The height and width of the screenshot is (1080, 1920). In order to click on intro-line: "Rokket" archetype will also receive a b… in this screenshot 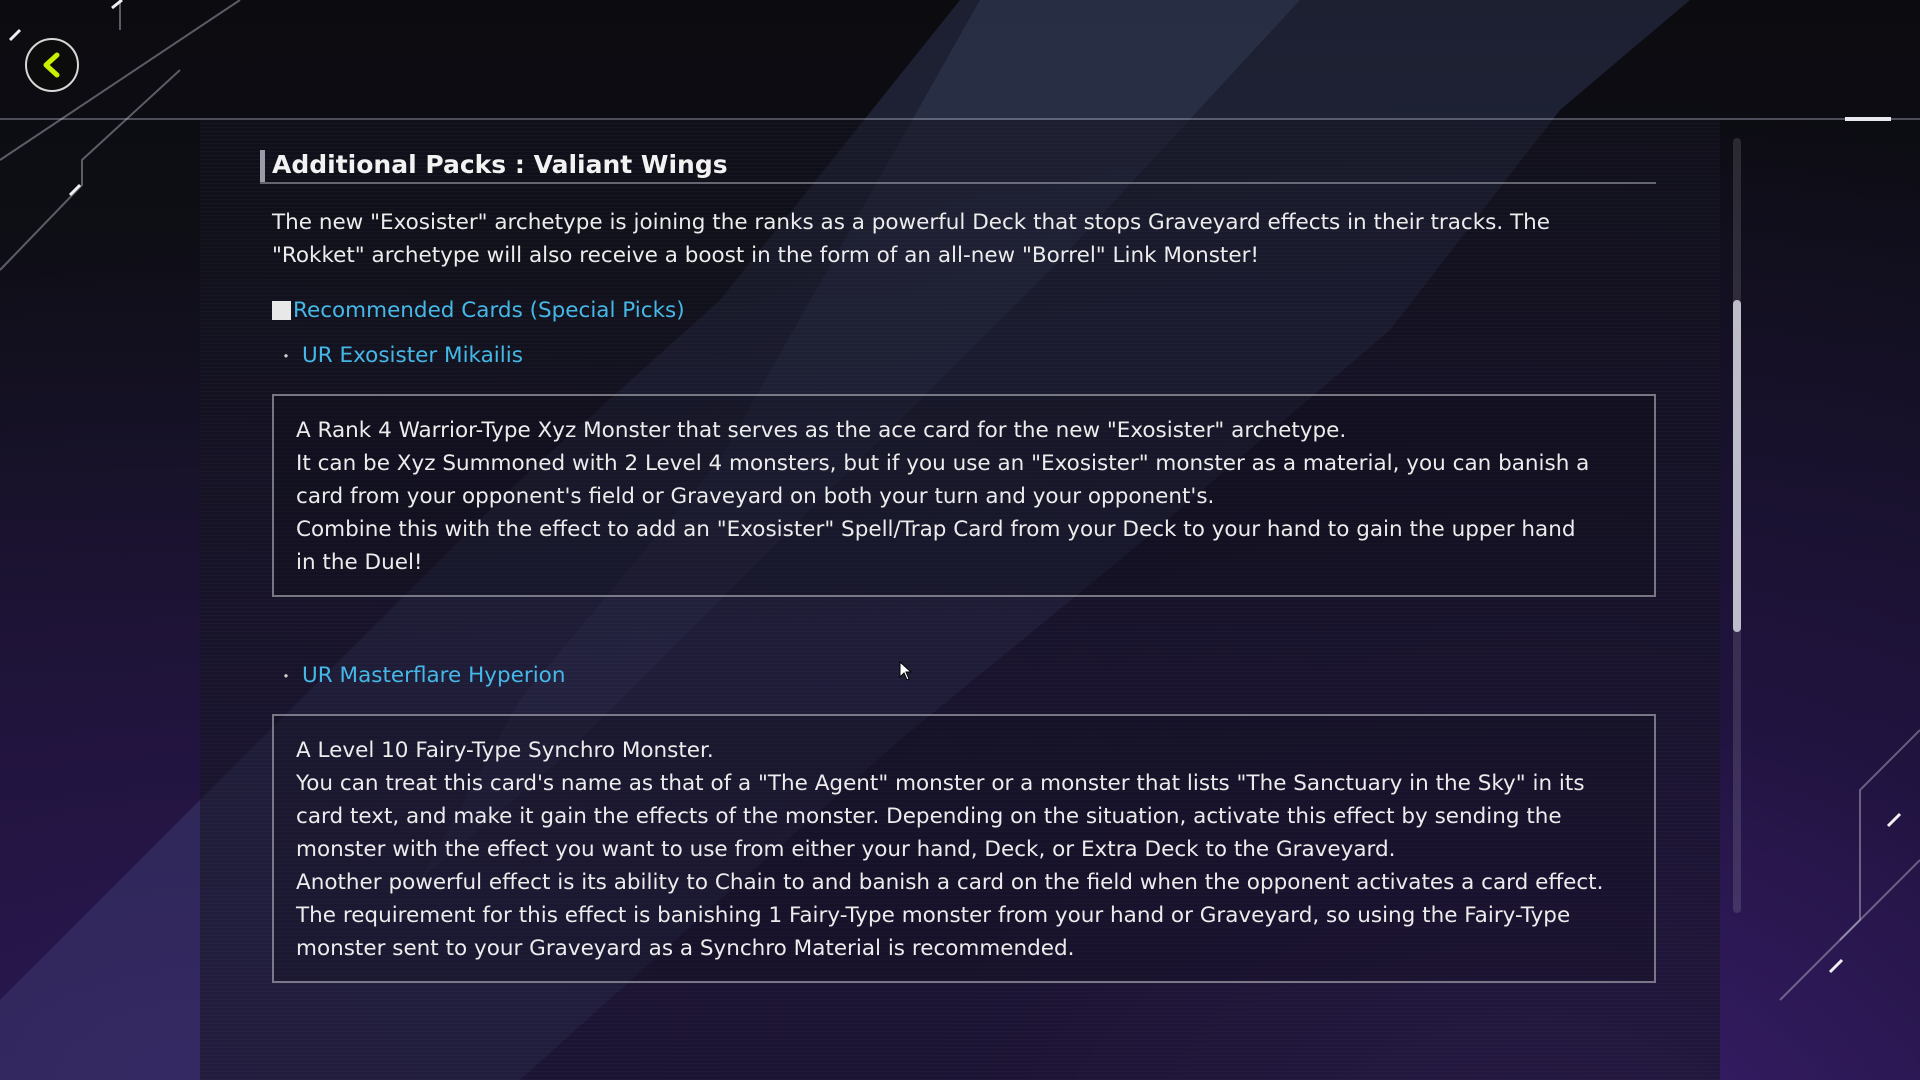, I will do `click(766, 255)`.